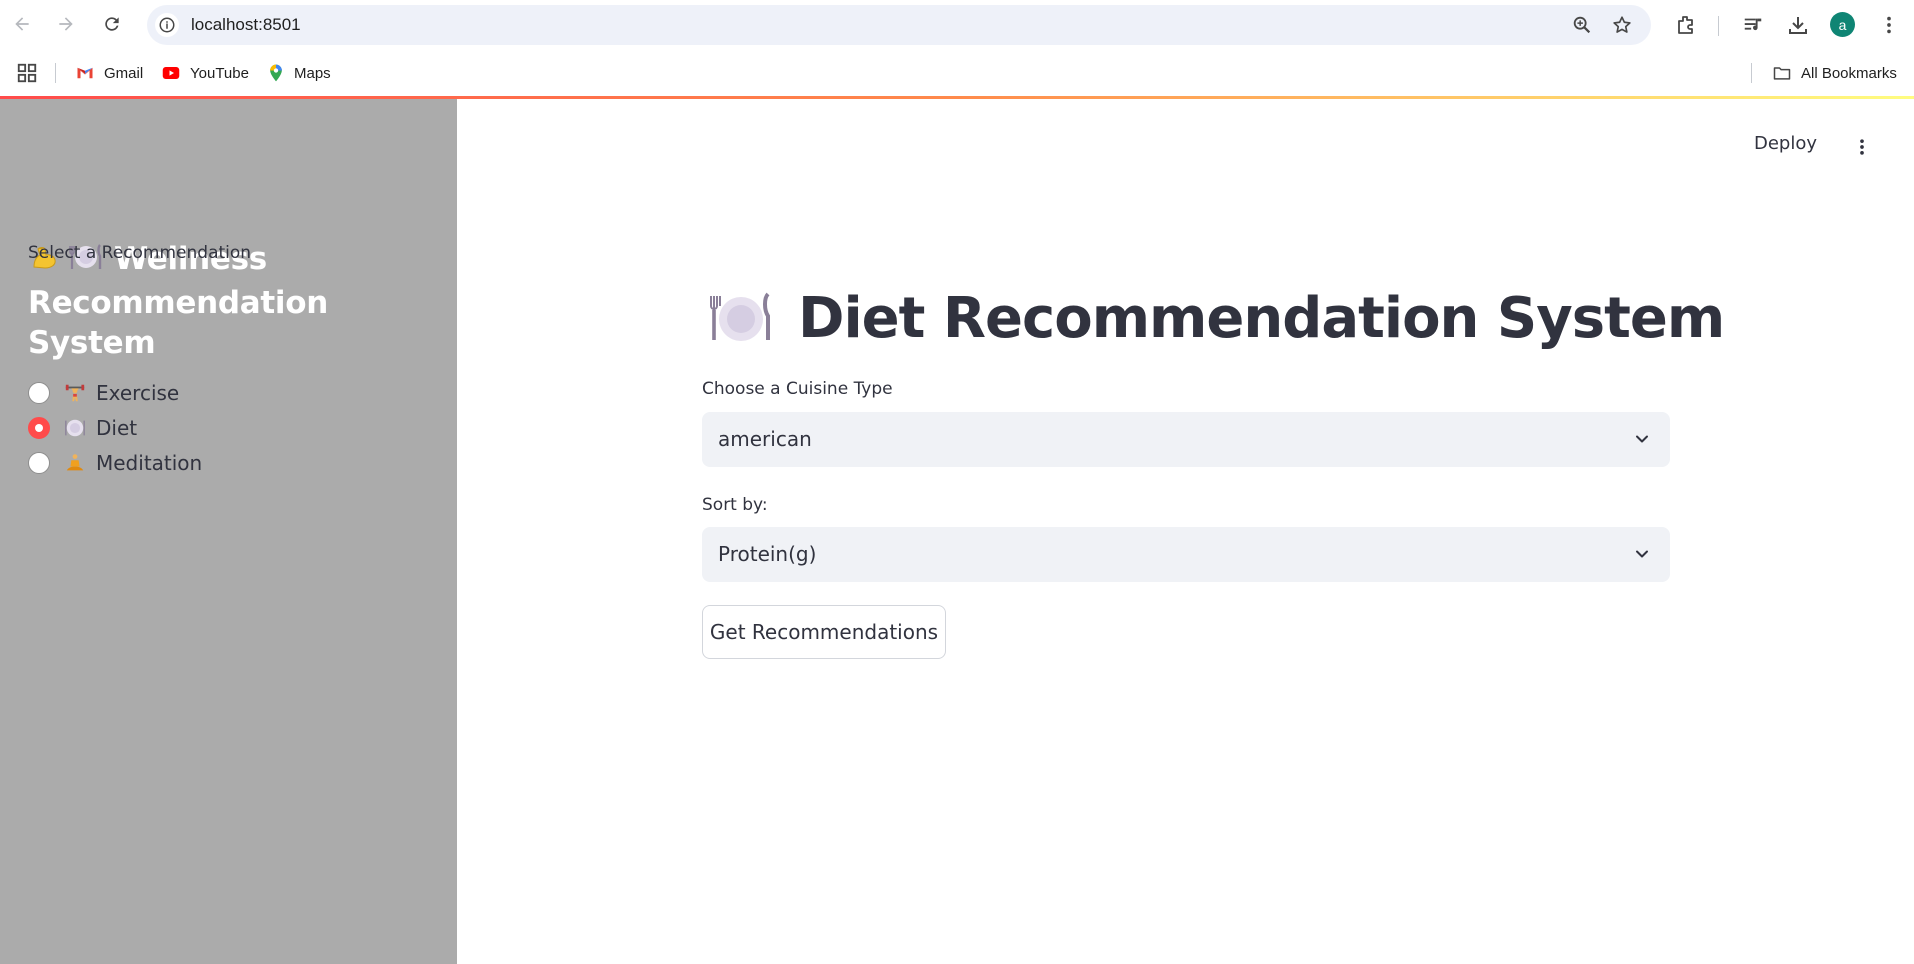 Image resolution: width=1914 pixels, height=964 pixels. Describe the element at coordinates (1718, 26) in the screenshot. I see `toolbar-divider` at that location.